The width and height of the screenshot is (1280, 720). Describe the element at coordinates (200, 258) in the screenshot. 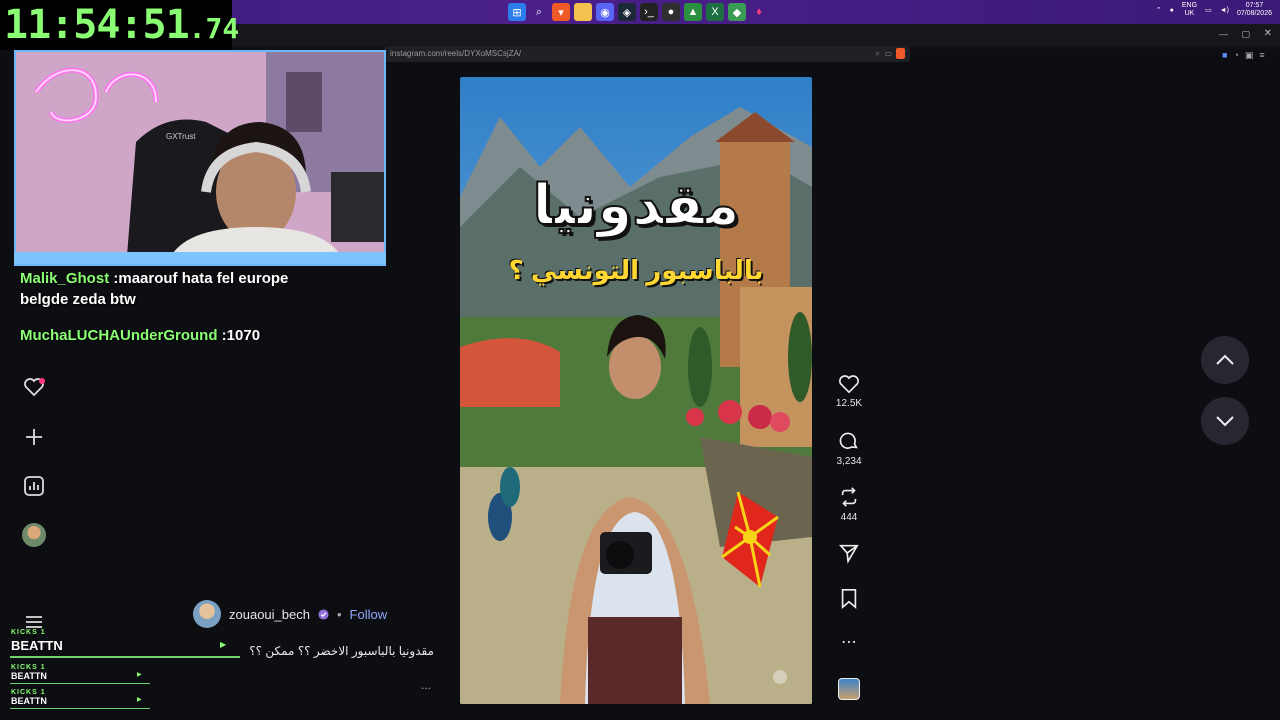

I see `webcam-frame-bar` at that location.